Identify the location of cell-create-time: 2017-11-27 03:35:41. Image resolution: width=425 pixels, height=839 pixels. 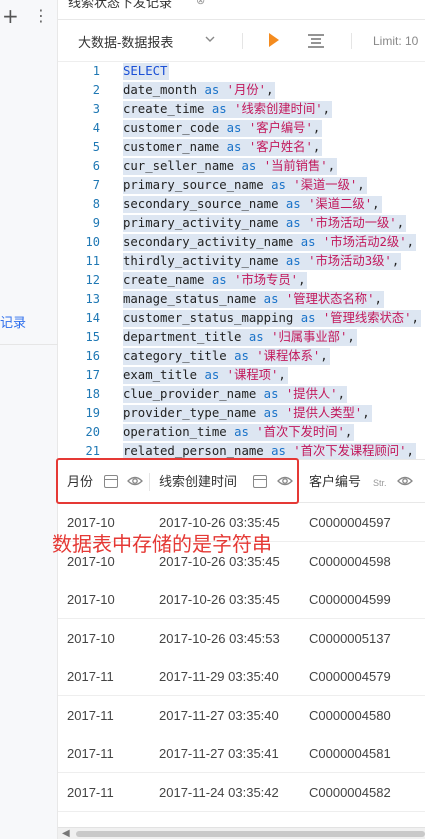
(219, 753).